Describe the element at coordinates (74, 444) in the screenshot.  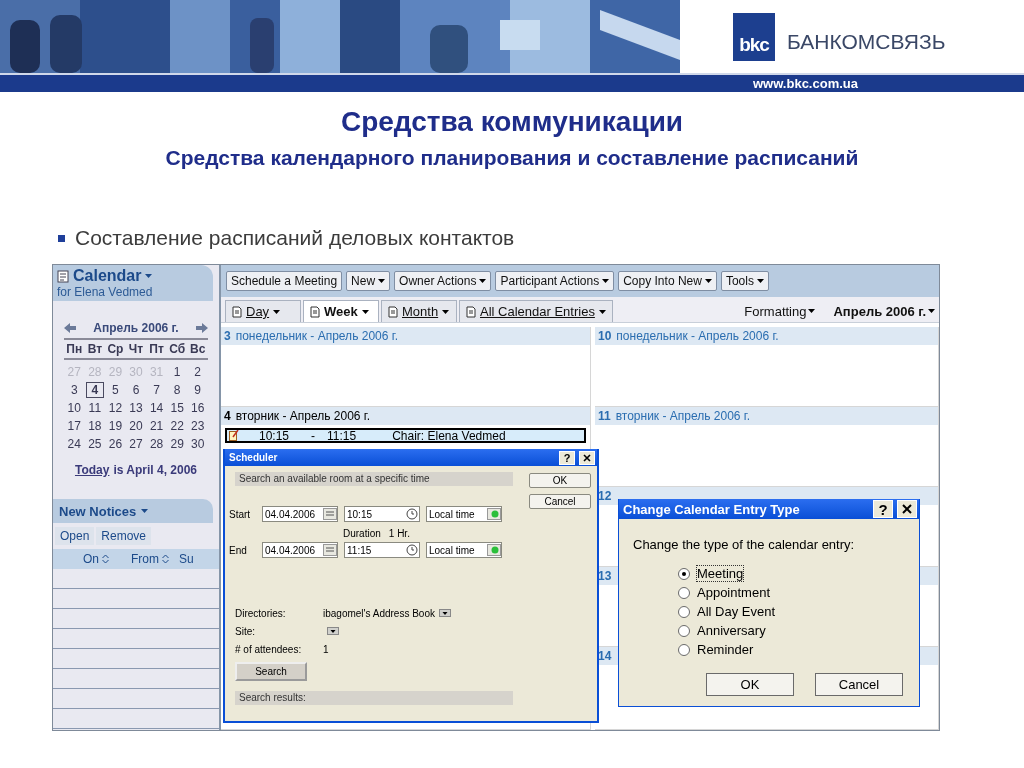
I see `calendar-day: 24` at that location.